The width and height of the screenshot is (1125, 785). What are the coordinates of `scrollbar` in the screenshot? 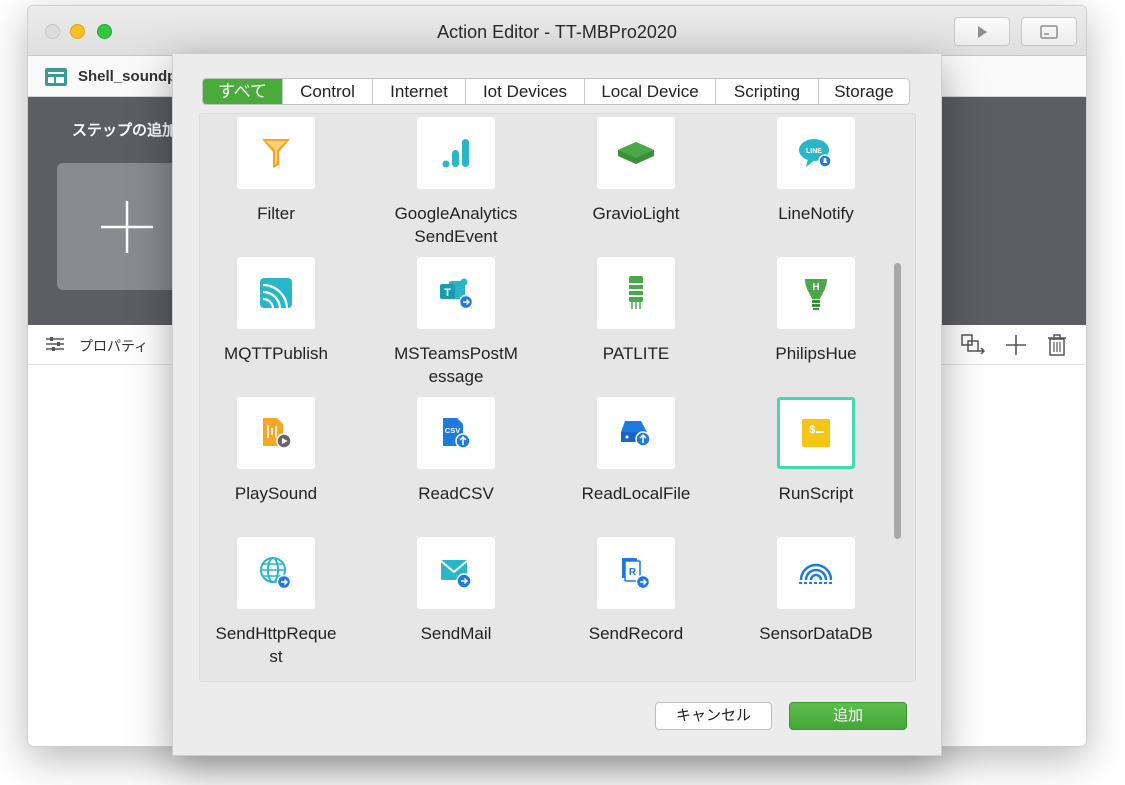 It's located at (898, 396).